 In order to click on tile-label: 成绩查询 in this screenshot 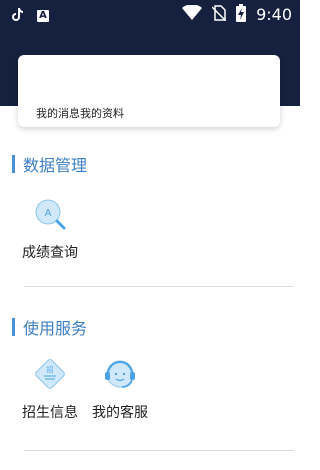, I will do `click(50, 253)`.